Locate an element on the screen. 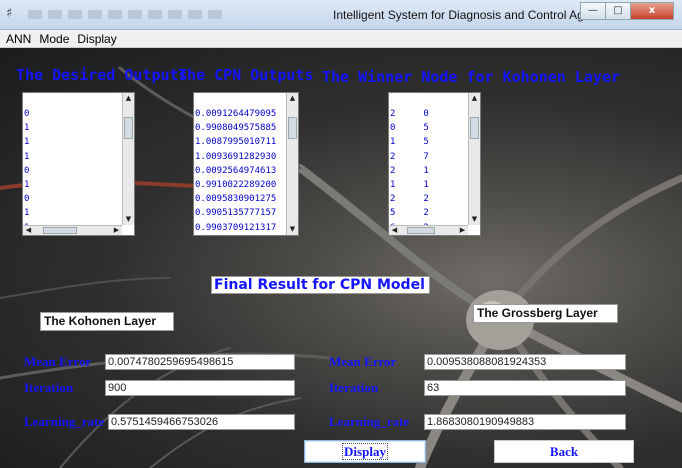  heading-cpn-outputs: The CPN Outputs is located at coordinates (246, 75).